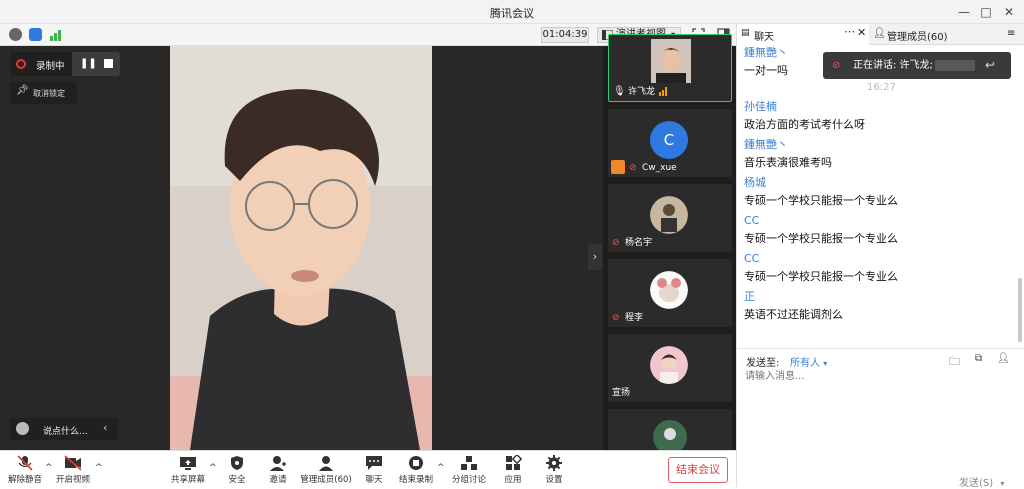 Image resolution: width=1024 pixels, height=489 pixels. Describe the element at coordinates (237, 470) in the screenshot. I see `security-button: 安全` at that location.